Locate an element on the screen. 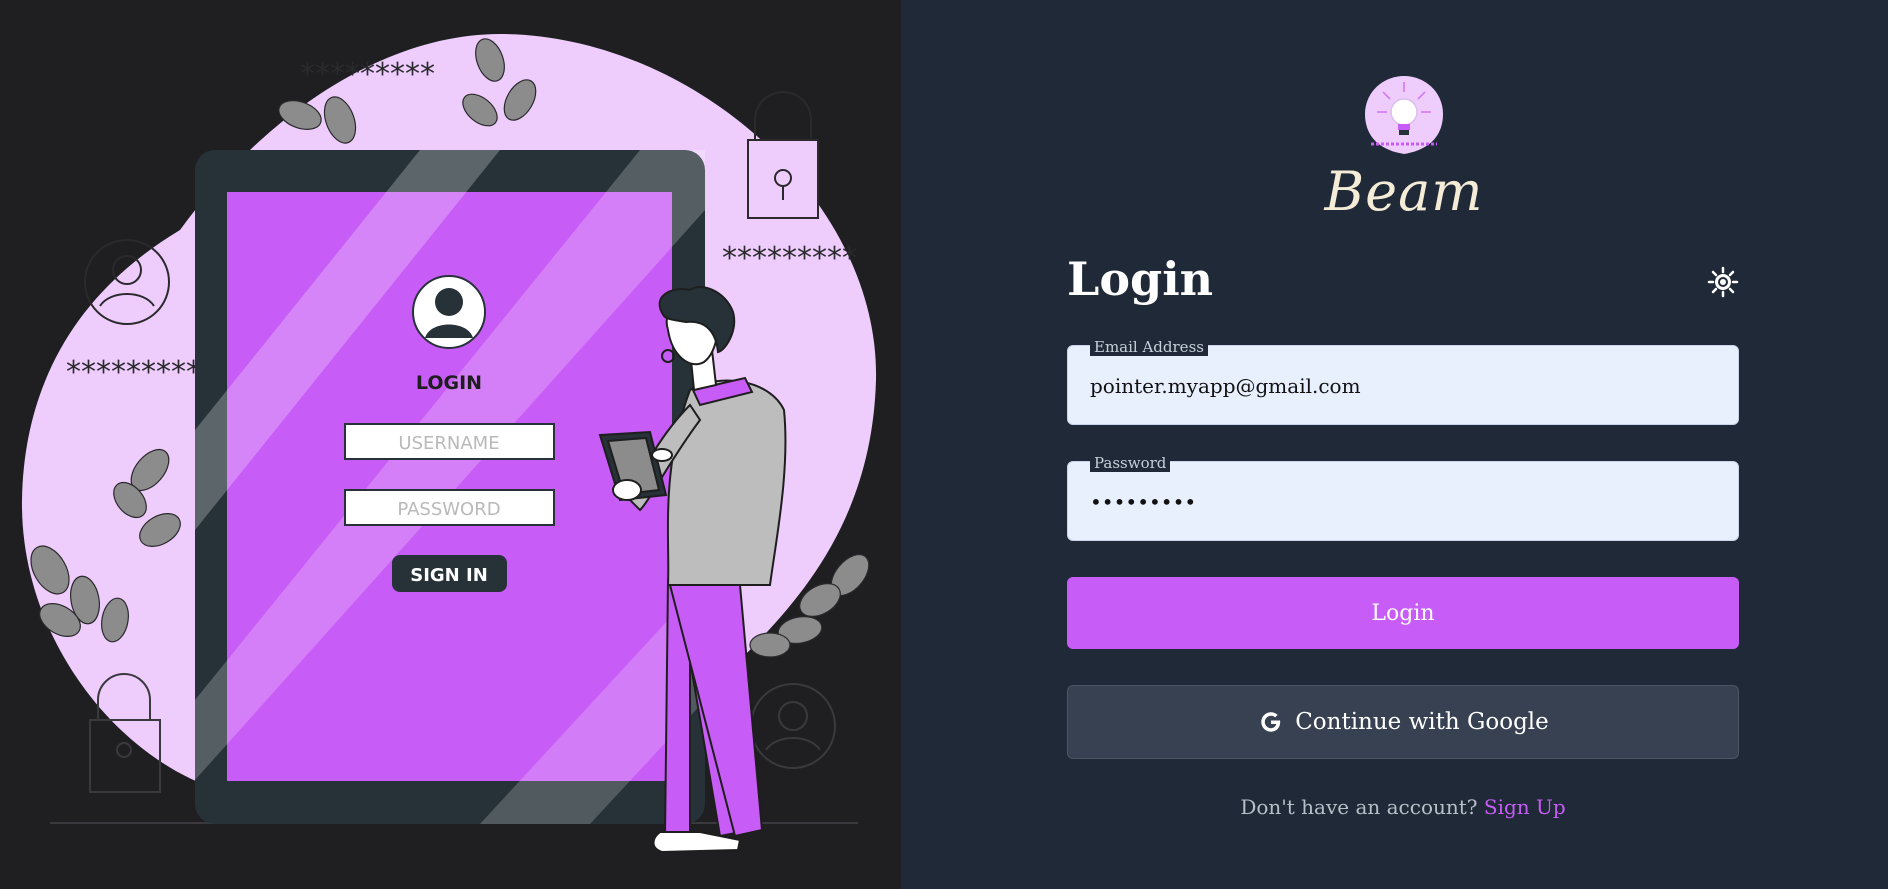  page-title: Login is located at coordinates (1140, 279).